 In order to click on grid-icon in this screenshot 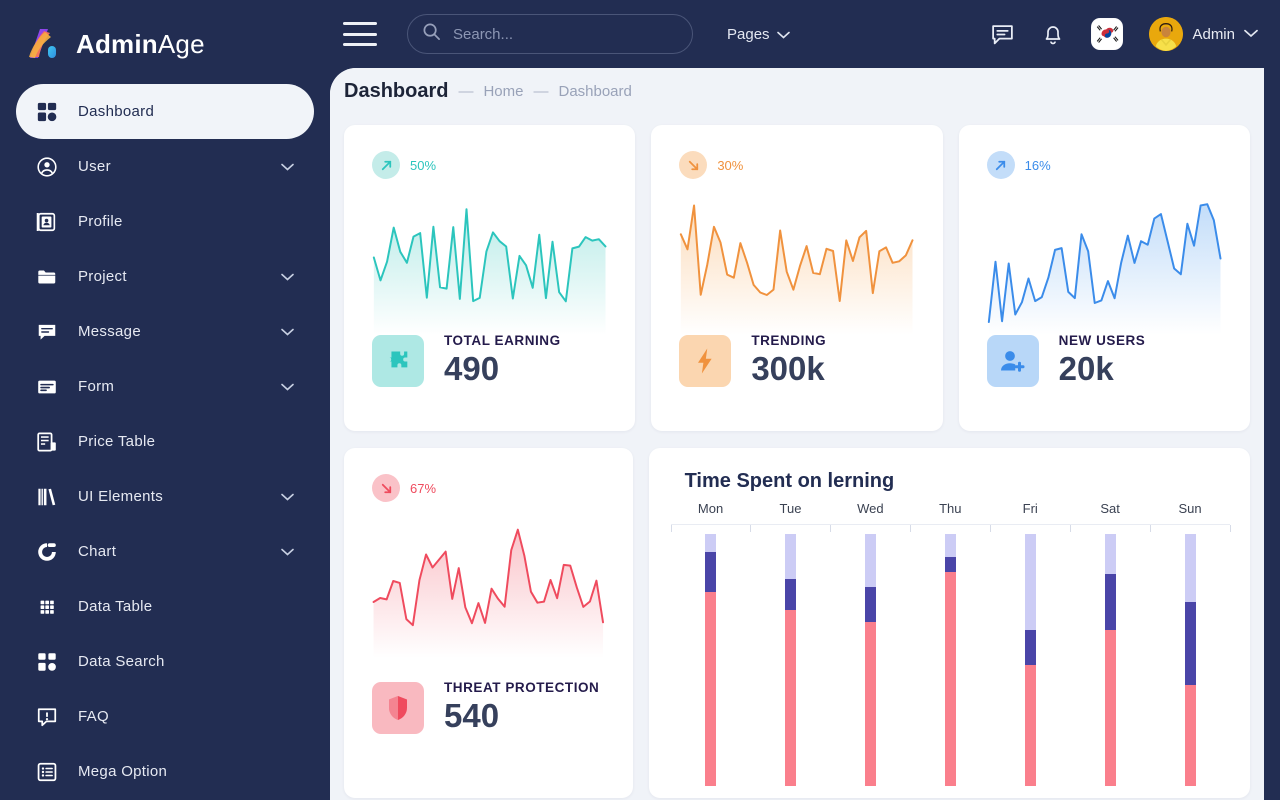, I will do `click(47, 112)`.